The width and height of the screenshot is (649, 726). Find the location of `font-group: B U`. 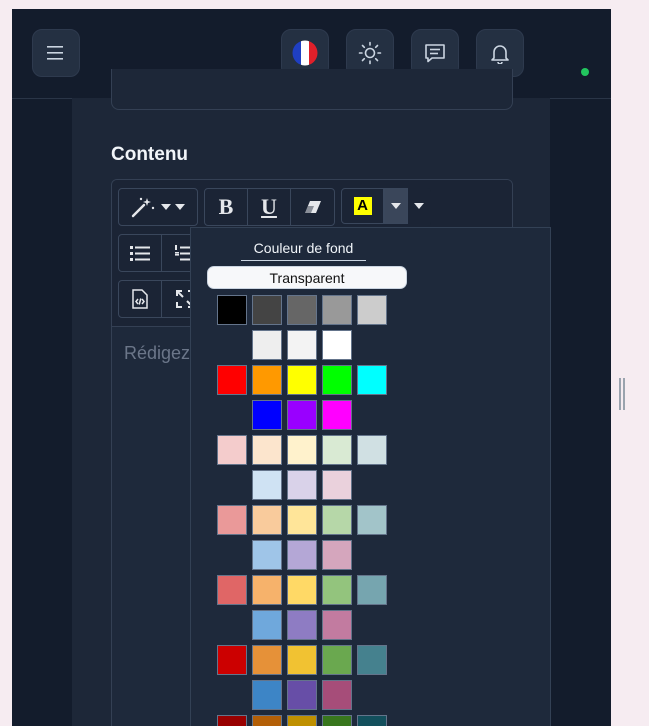

font-group: B U is located at coordinates (269, 207).